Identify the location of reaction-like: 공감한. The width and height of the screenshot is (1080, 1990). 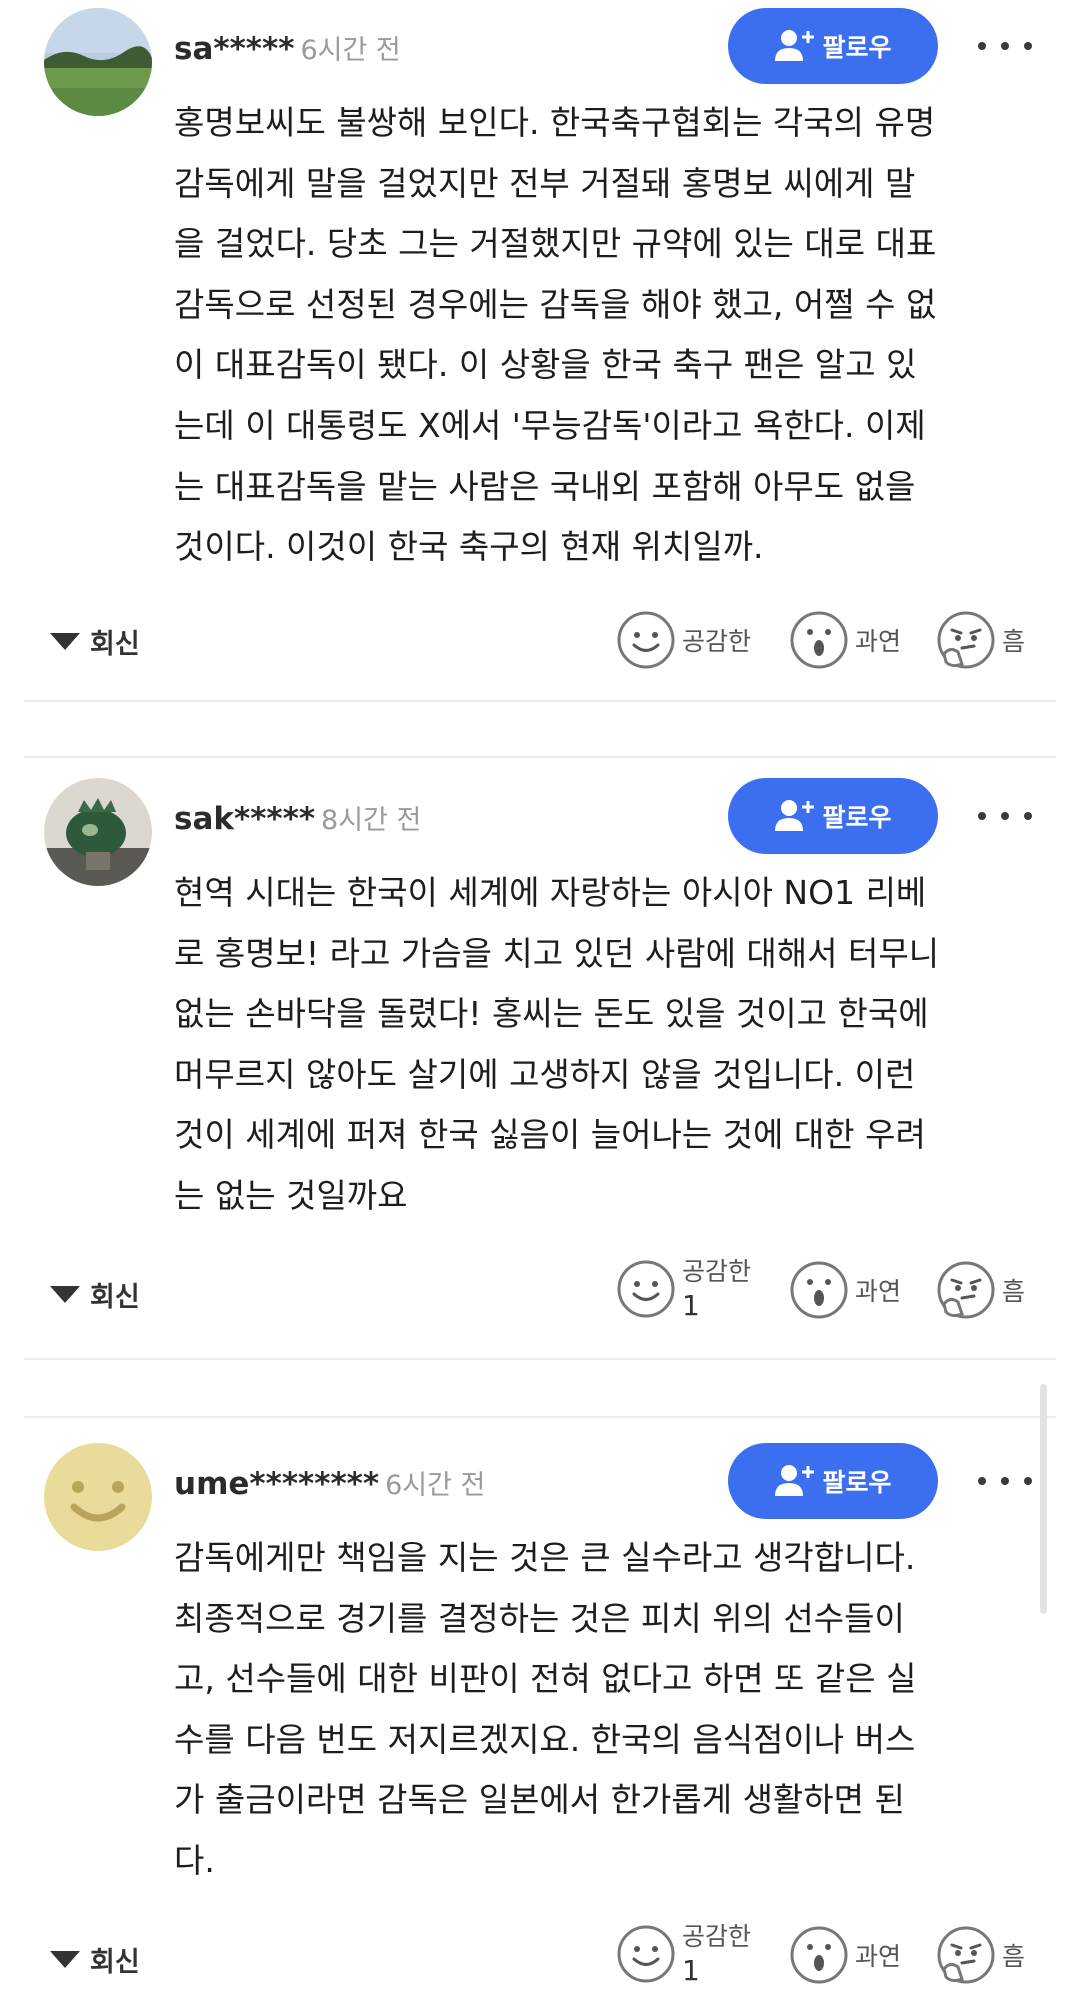
(683, 640).